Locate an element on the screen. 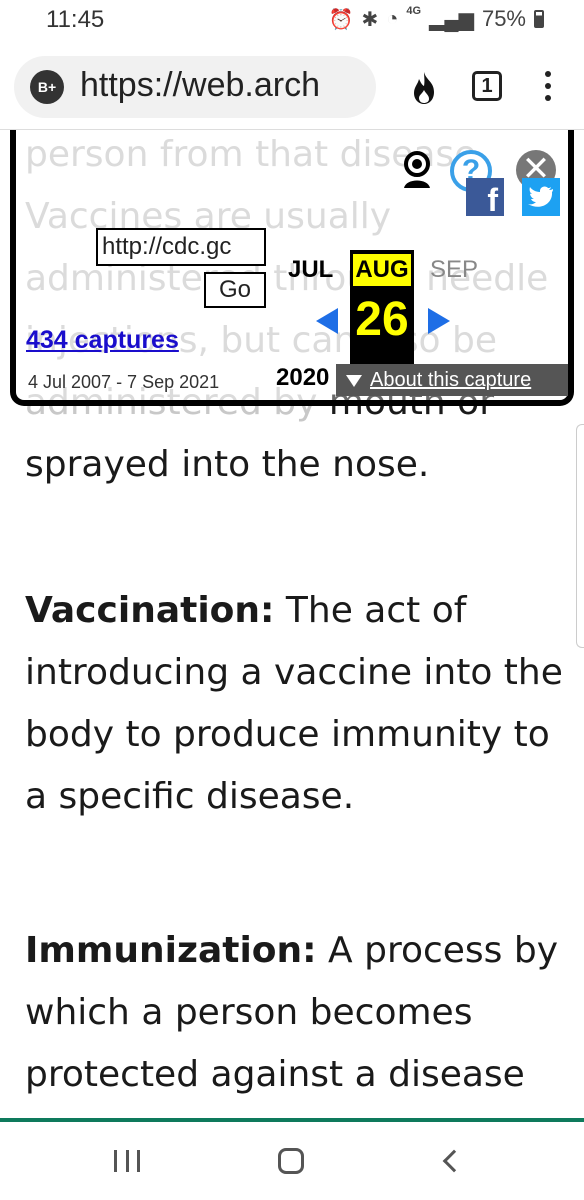  go-button: Go is located at coordinates (235, 290).